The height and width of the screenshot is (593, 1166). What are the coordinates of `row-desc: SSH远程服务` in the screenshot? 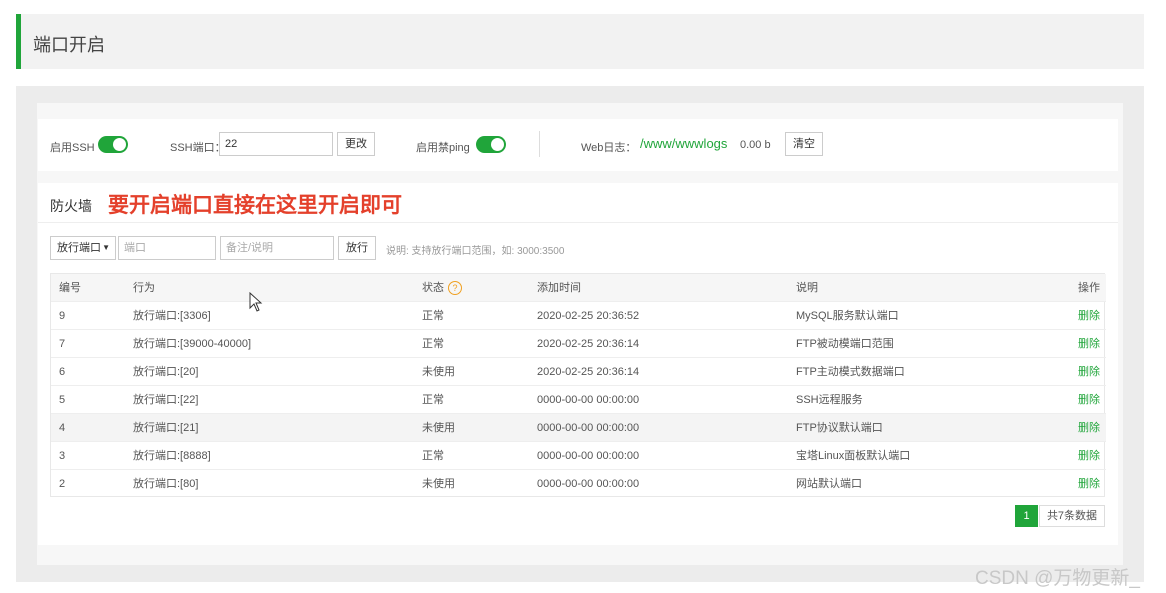 It's located at (829, 400).